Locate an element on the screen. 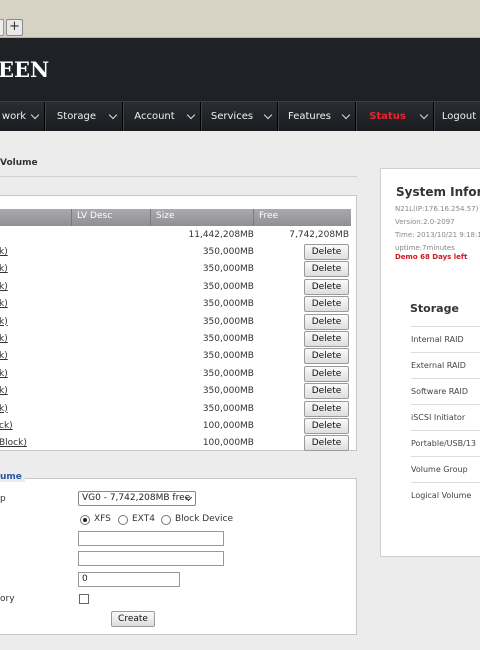  storage-menu-item: Volume Group is located at coordinates (445, 469).